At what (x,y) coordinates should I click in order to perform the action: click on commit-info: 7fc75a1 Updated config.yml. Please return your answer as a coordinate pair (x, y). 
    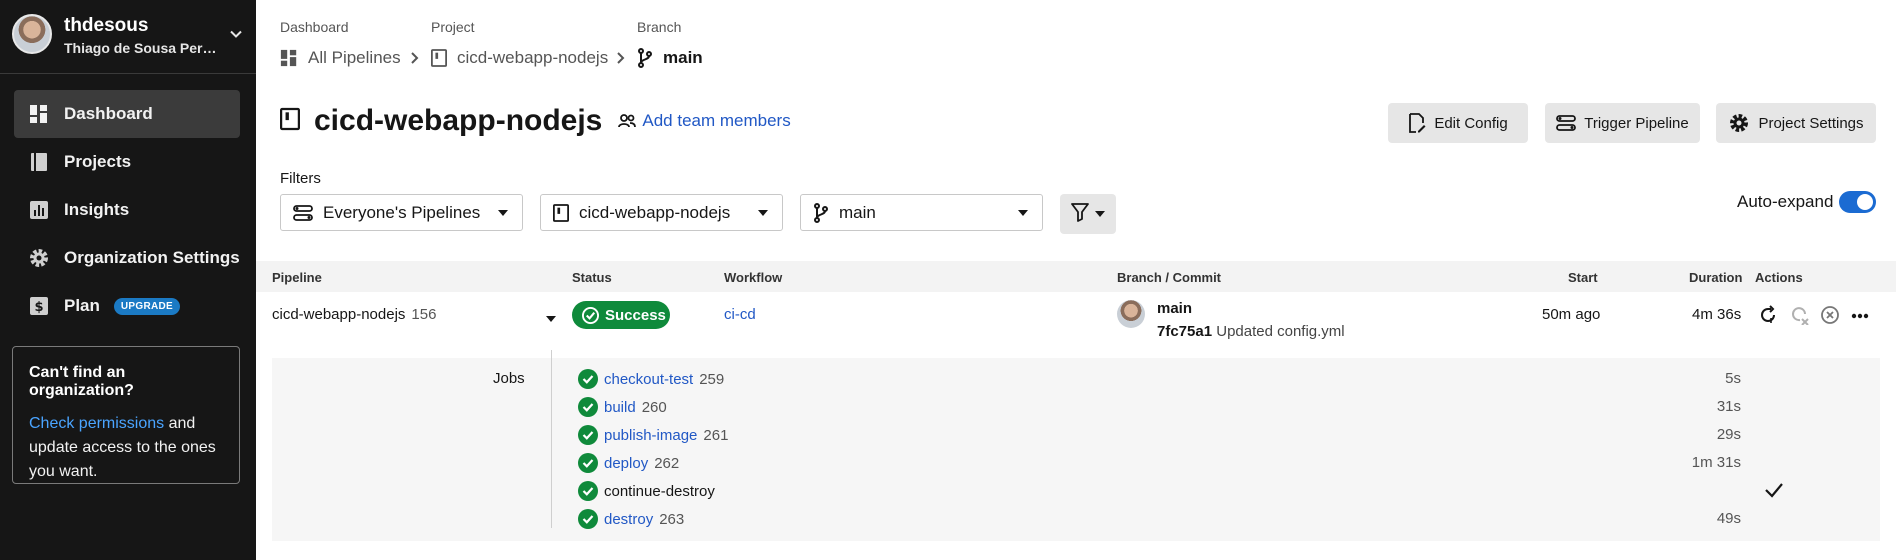
    Looking at the image, I should click on (1251, 331).